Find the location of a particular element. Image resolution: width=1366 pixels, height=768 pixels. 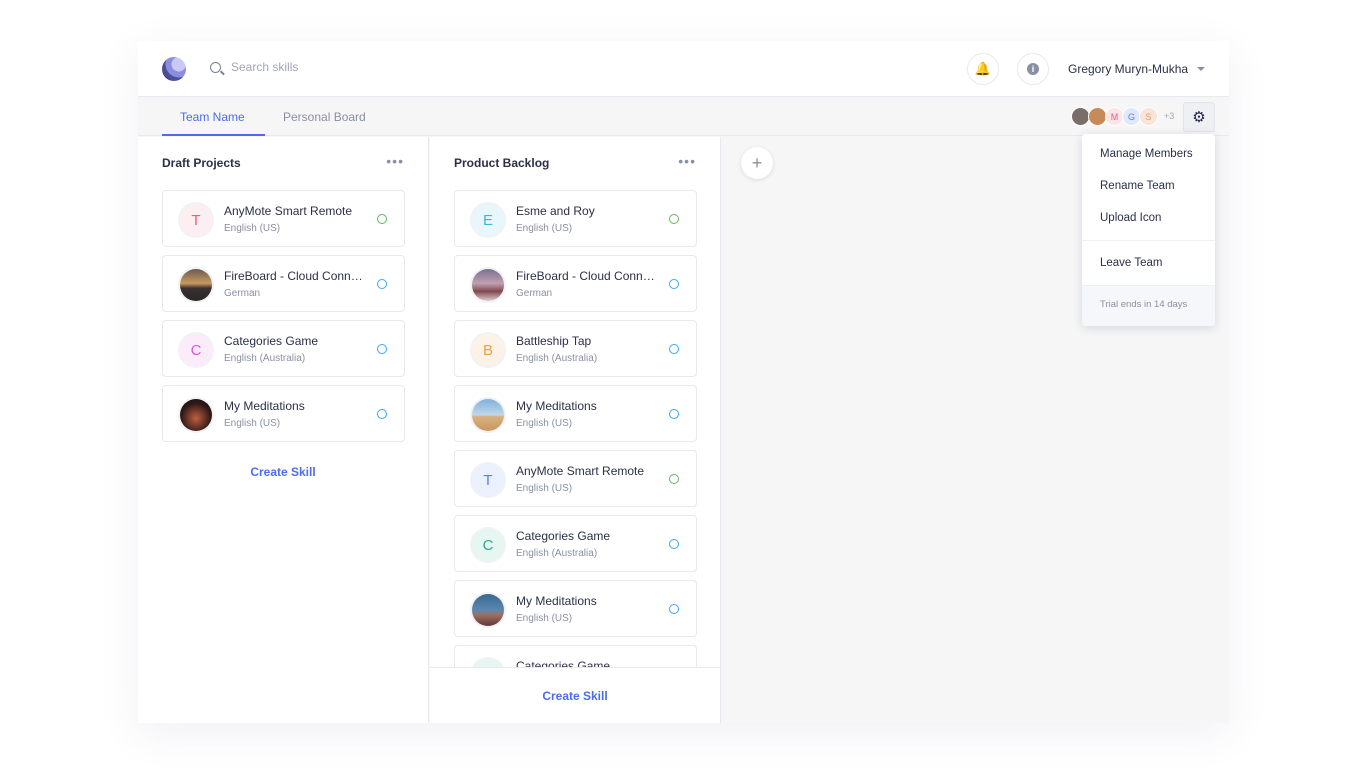

add-column-button: + is located at coordinates (757, 163).